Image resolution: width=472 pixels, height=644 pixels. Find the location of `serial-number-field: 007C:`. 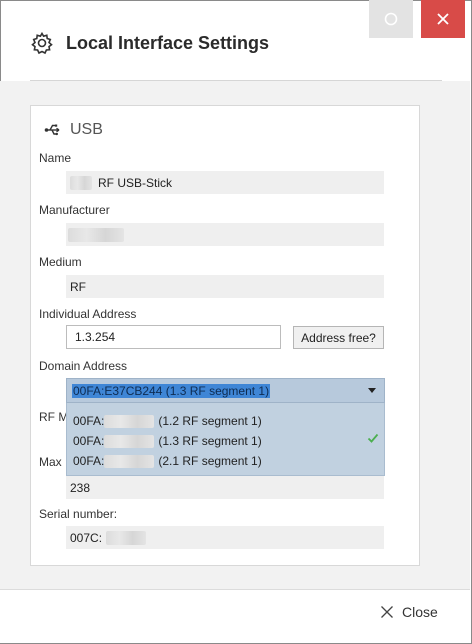

serial-number-field: 007C: is located at coordinates (225, 537).